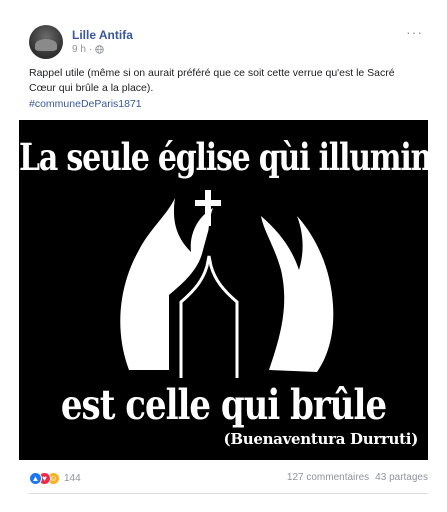 The image size is (447, 512). Describe the element at coordinates (55, 478) in the screenshot. I see `reactions-summary: ▲ ♥ ☺ 144` at that location.